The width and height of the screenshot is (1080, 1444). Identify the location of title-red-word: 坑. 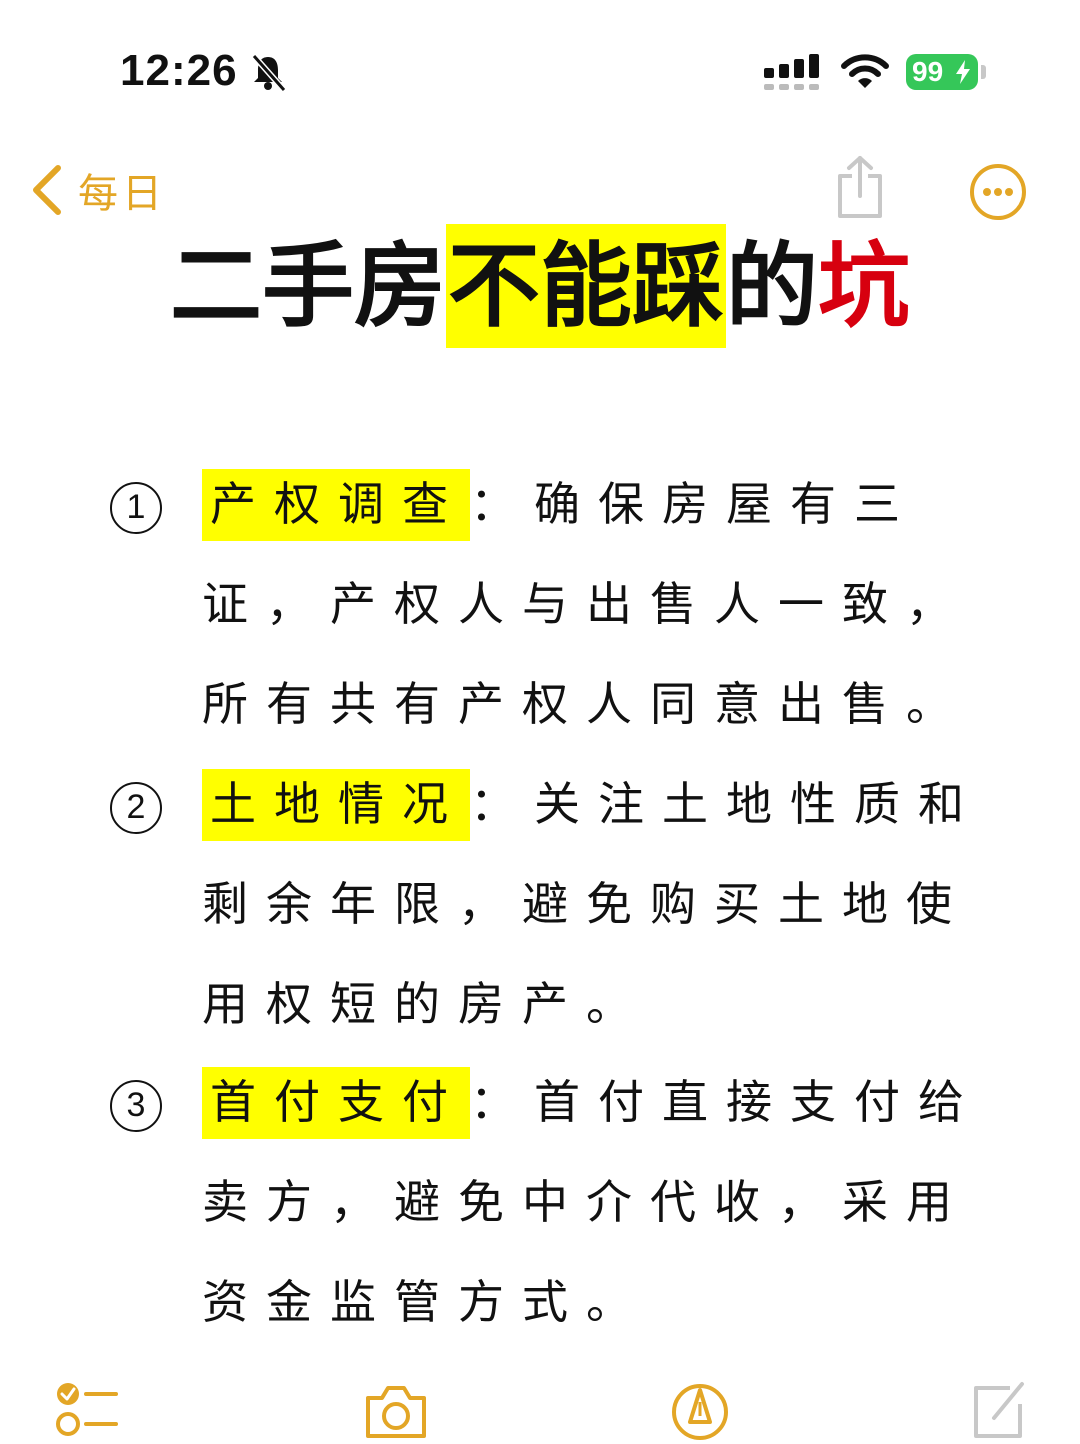
(864, 286).